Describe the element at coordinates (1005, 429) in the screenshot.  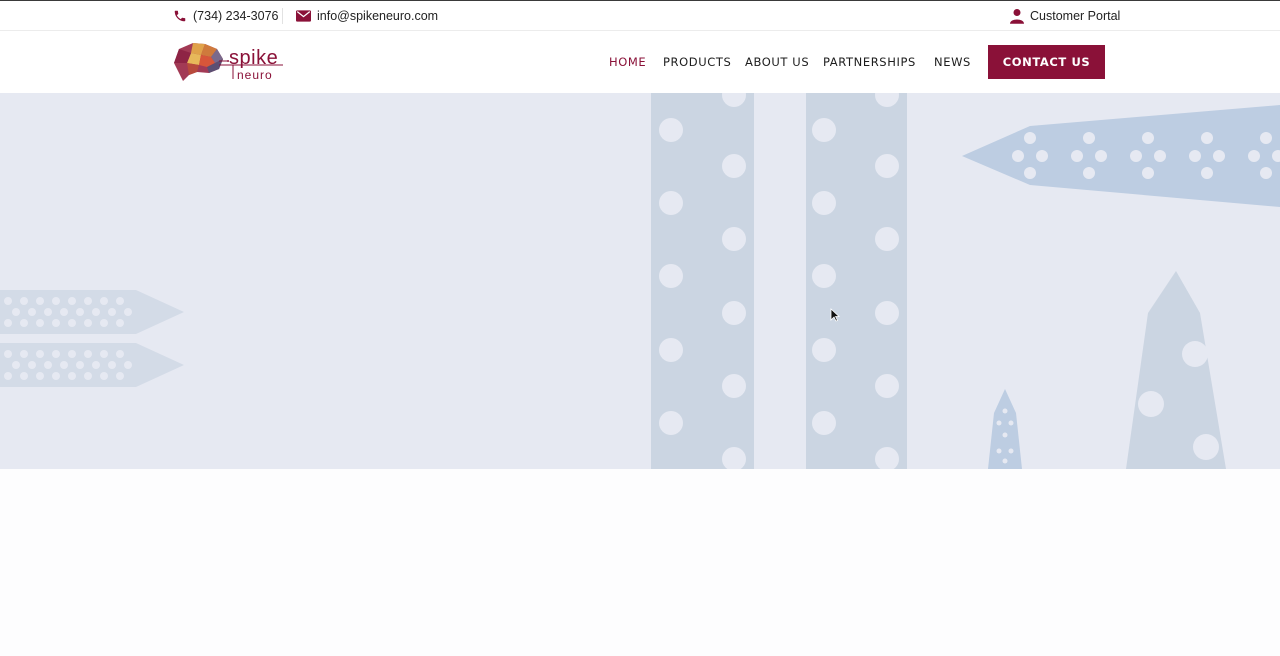
I see `small-upright-probe` at that location.